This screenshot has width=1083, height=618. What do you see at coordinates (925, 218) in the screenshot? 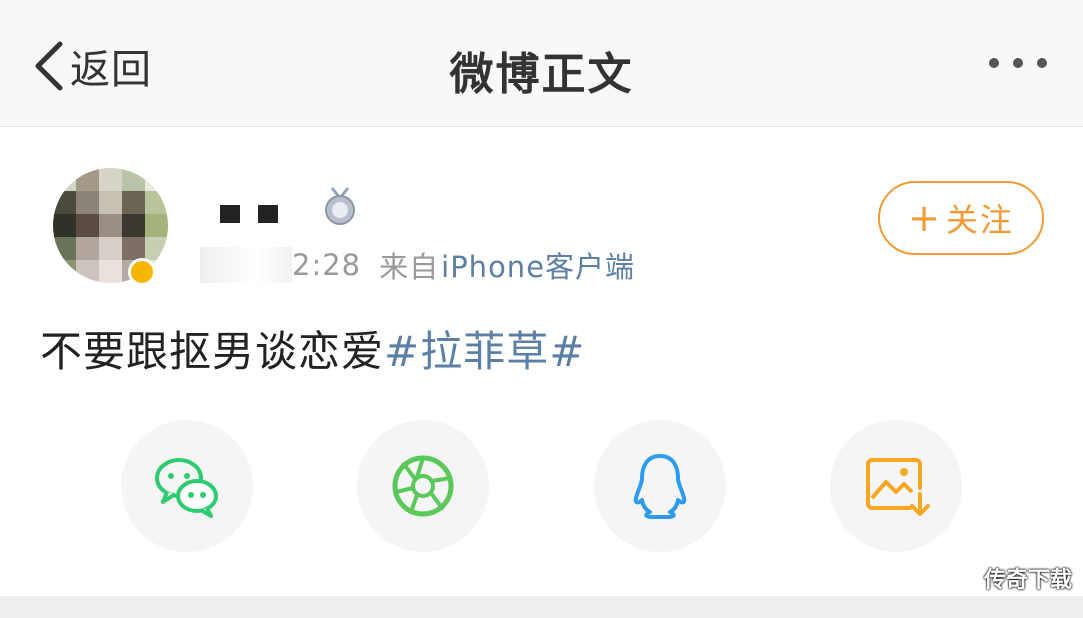
I see `plus-icon: +` at bounding box center [925, 218].